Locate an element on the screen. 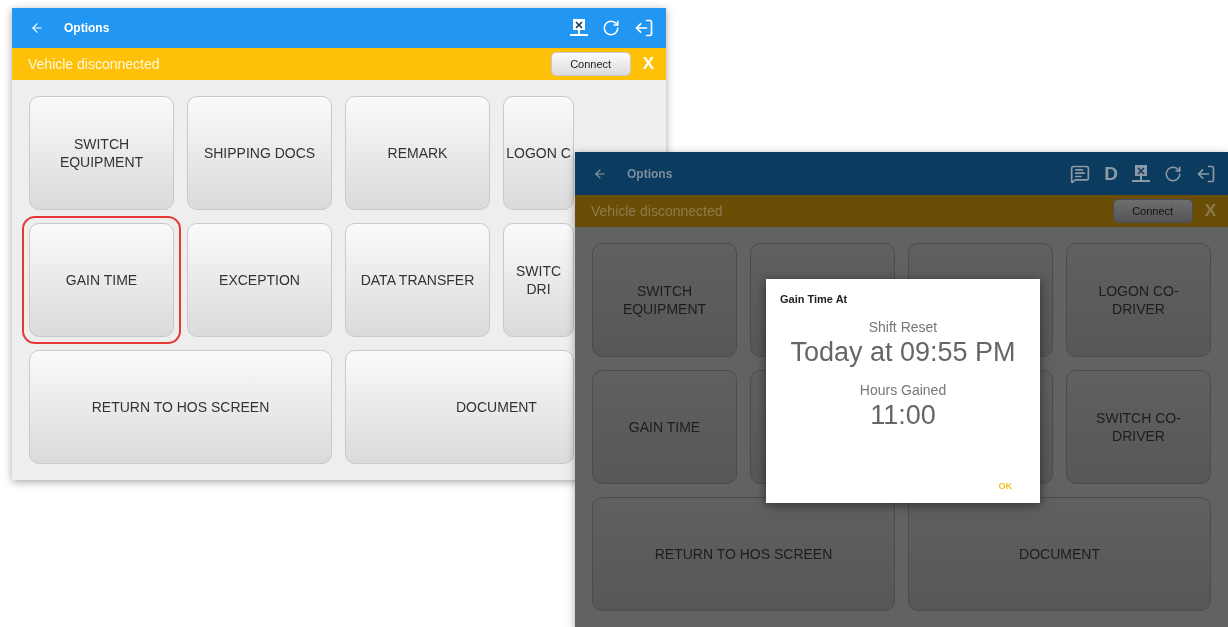  dialog-value: 11:00 is located at coordinates (903, 415).